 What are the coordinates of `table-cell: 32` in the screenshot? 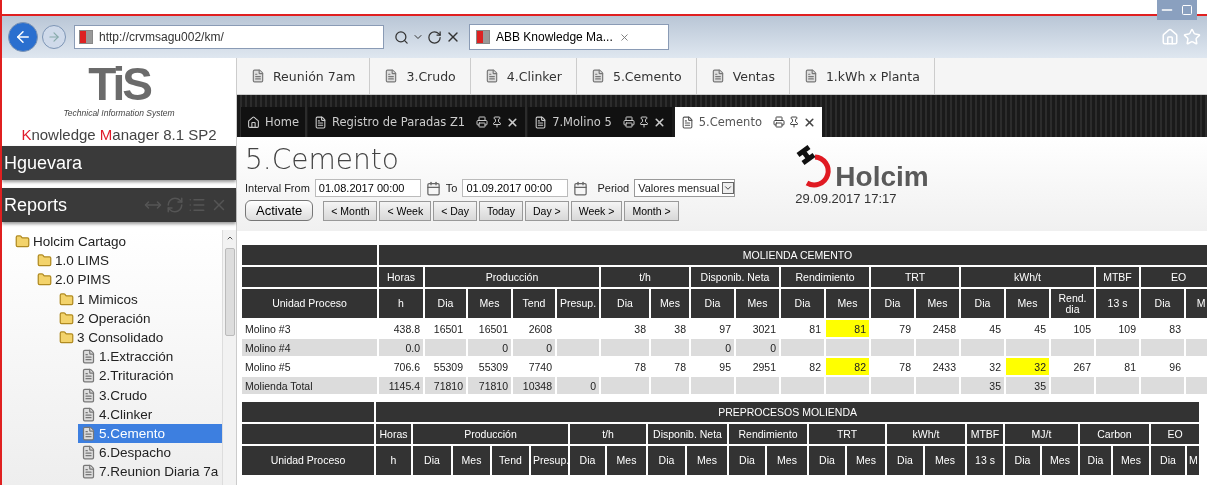 It's located at (1027, 366).